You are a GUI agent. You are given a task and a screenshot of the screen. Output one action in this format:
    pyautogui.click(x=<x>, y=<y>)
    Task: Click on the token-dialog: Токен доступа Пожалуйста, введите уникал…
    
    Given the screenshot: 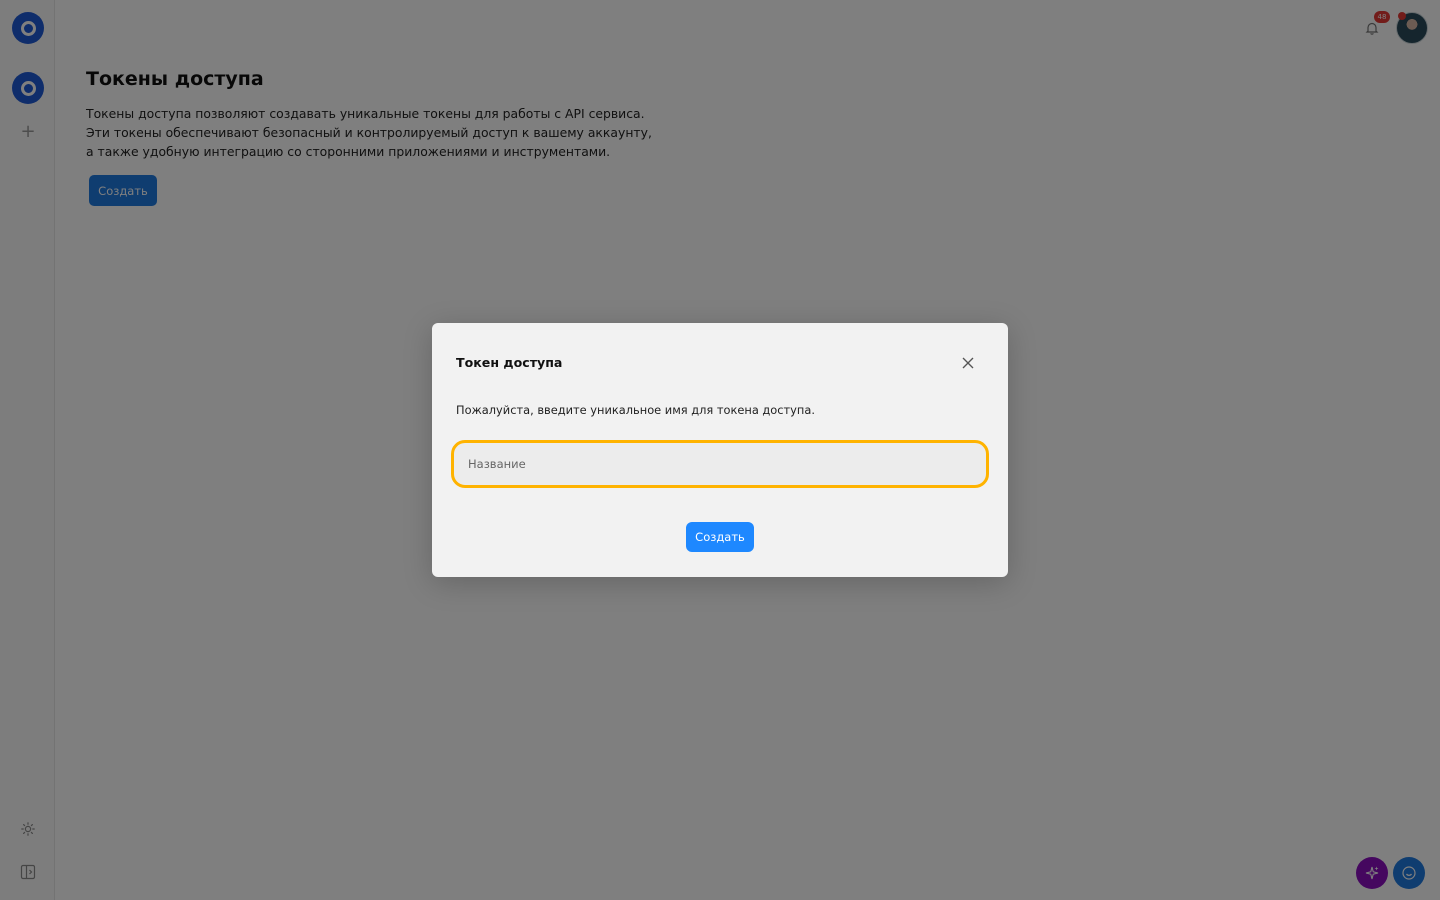 What is the action you would take?
    pyautogui.click(x=720, y=450)
    